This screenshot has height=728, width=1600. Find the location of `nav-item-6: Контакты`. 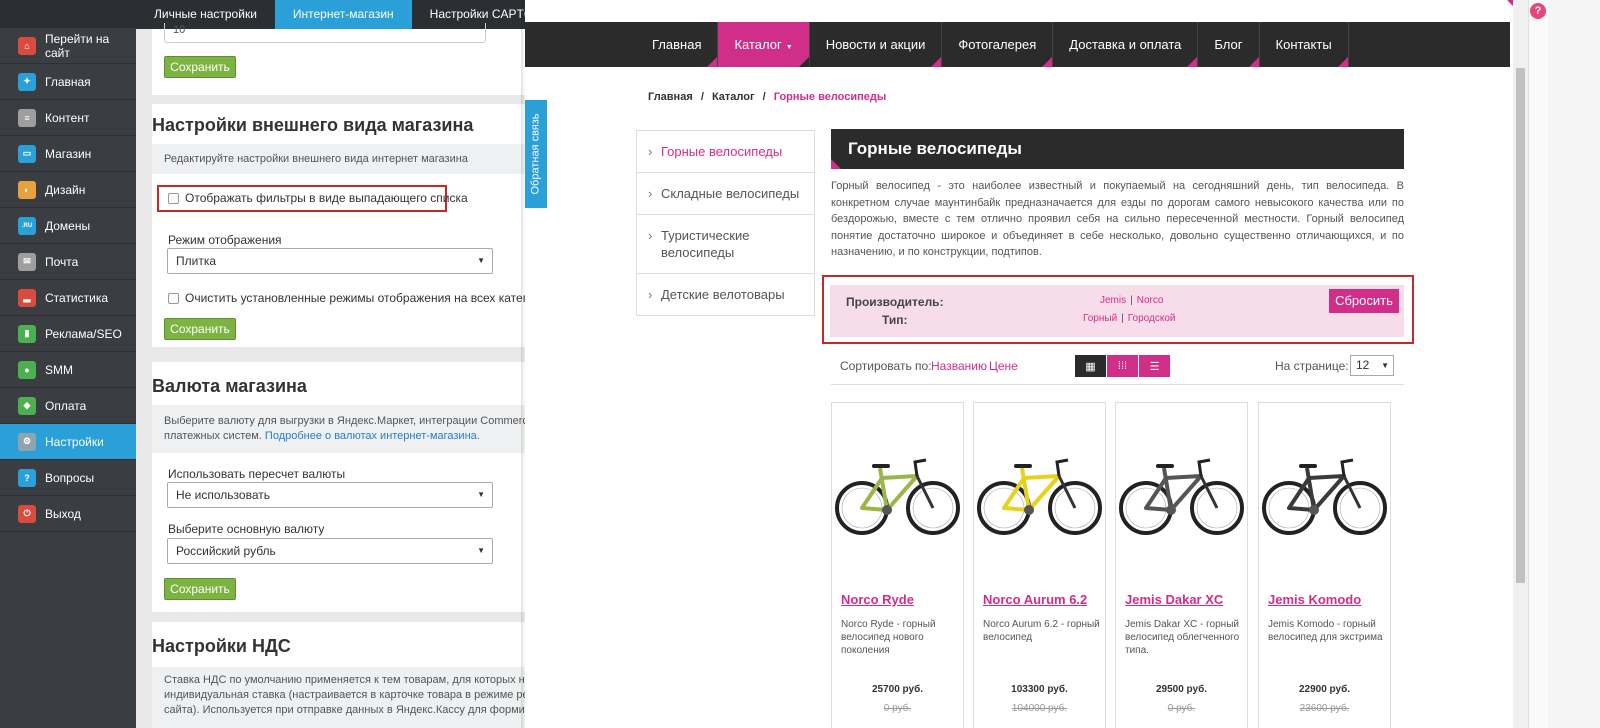

nav-item-6: Контакты is located at coordinates (1304, 44).